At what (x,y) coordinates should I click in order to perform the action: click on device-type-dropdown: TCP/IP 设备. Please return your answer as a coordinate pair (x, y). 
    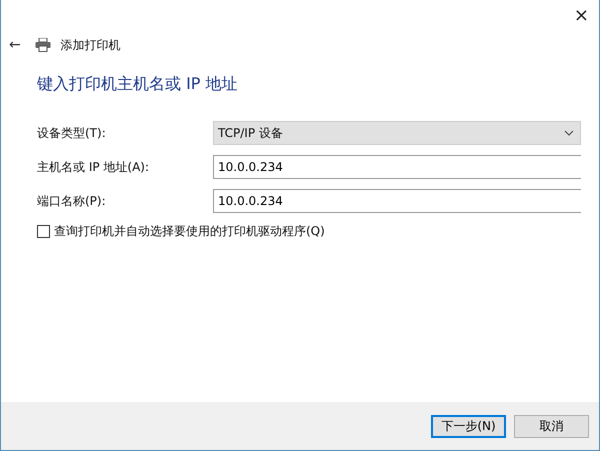
    Looking at the image, I should click on (397, 133).